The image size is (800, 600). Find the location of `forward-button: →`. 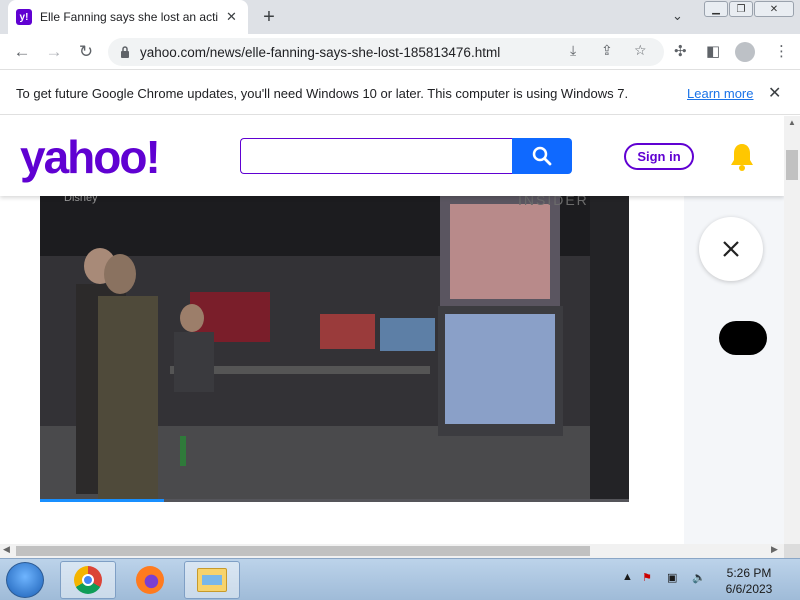

forward-button: → is located at coordinates (54, 52).